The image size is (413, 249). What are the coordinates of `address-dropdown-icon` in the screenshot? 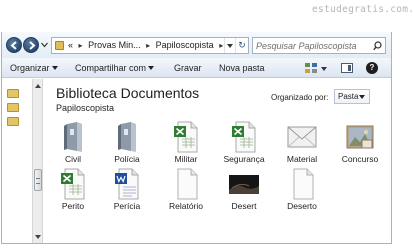 It's located at (229, 45).